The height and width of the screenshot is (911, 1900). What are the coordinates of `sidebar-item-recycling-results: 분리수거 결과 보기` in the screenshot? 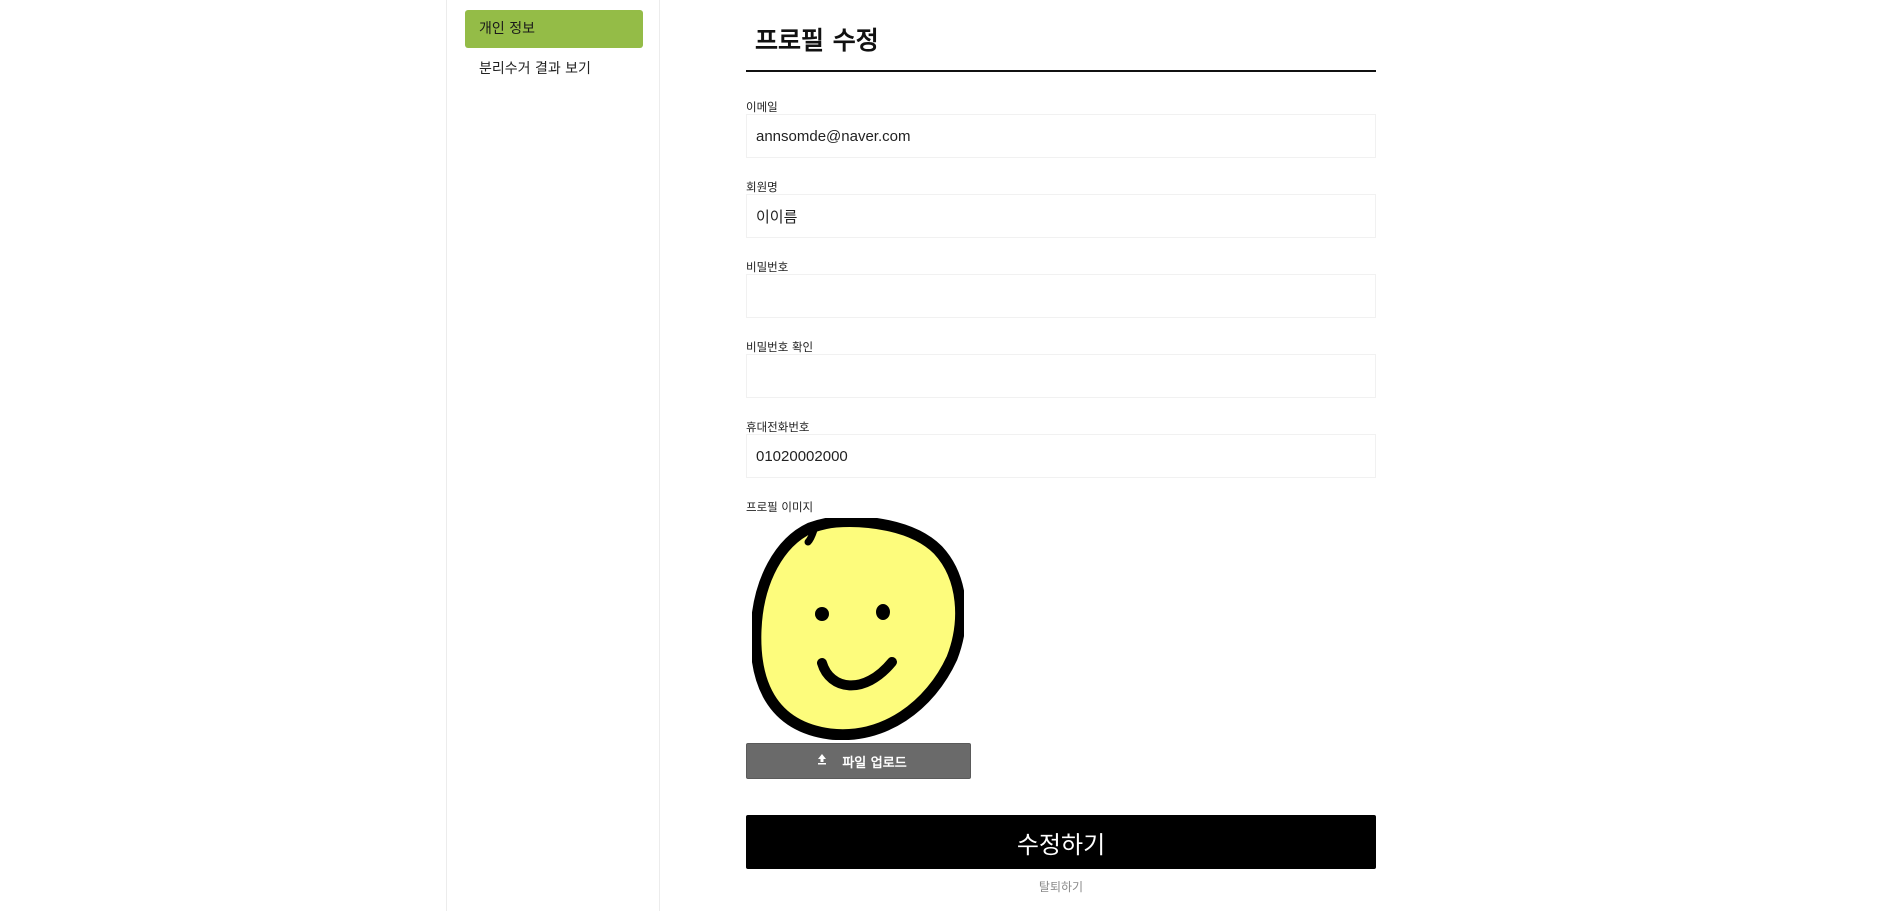 It's located at (554, 69).